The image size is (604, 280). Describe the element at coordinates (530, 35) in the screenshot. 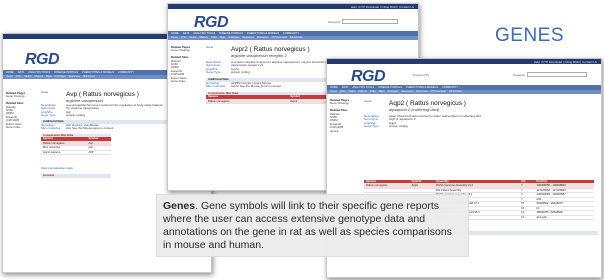

I see `genes-heading: GENES` at that location.